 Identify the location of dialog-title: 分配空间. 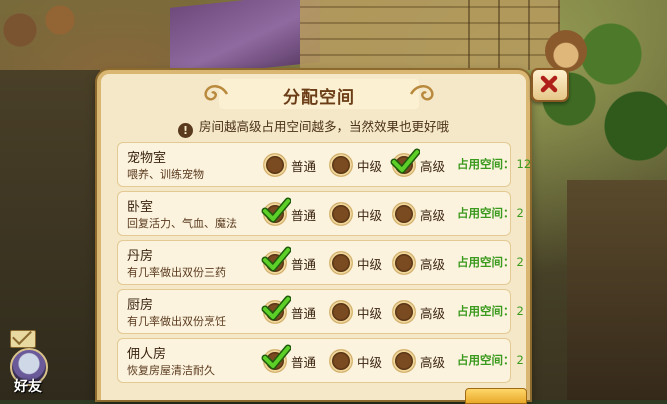
(319, 98).